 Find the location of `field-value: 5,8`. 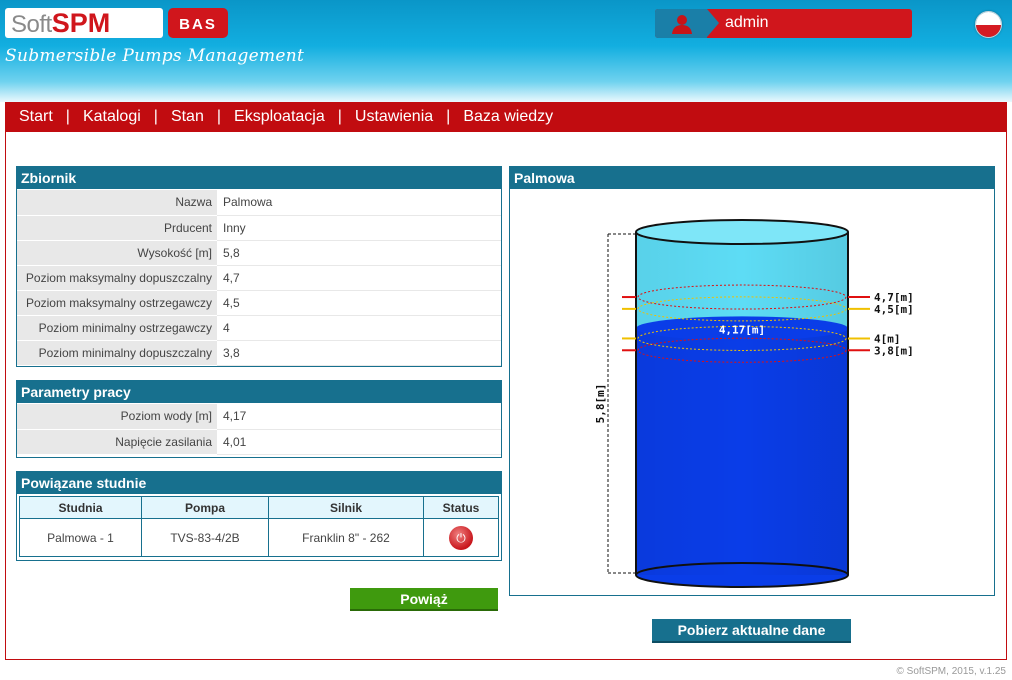

field-value: 5,8 is located at coordinates (359, 253).